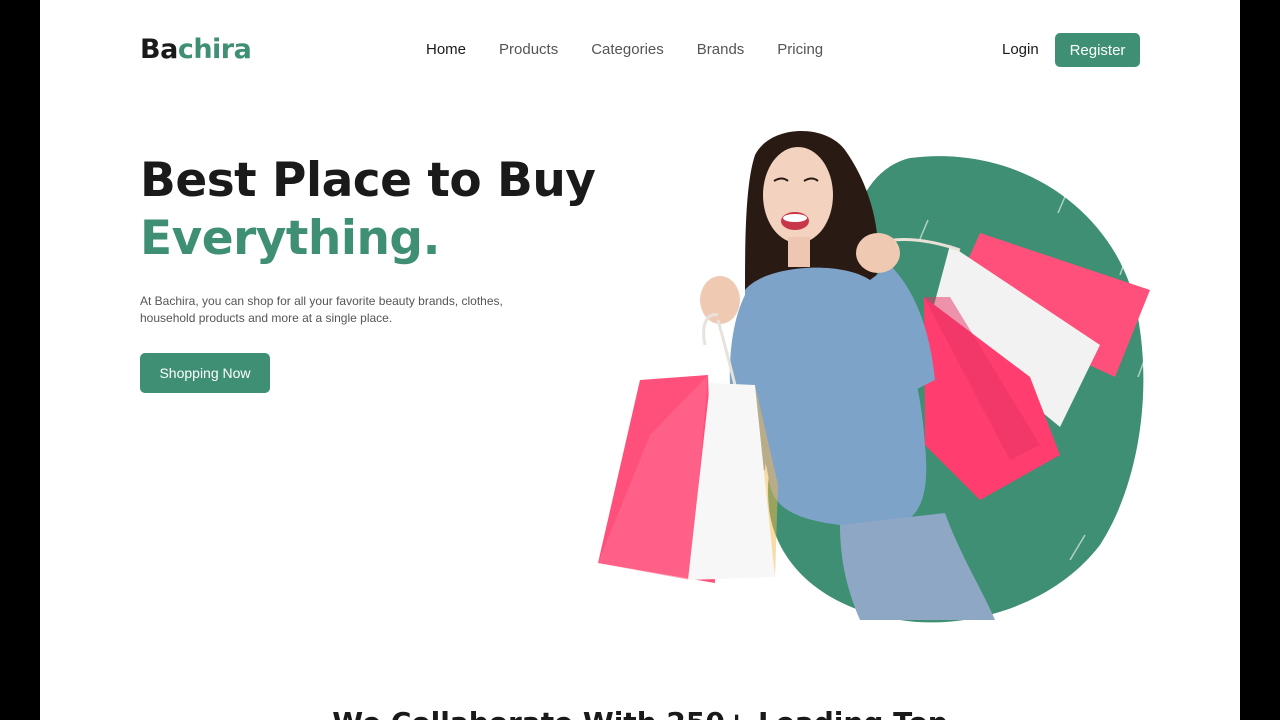 This screenshot has height=720, width=1280. Describe the element at coordinates (627, 50) in the screenshot. I see `nav-item-categories: Categories` at that location.